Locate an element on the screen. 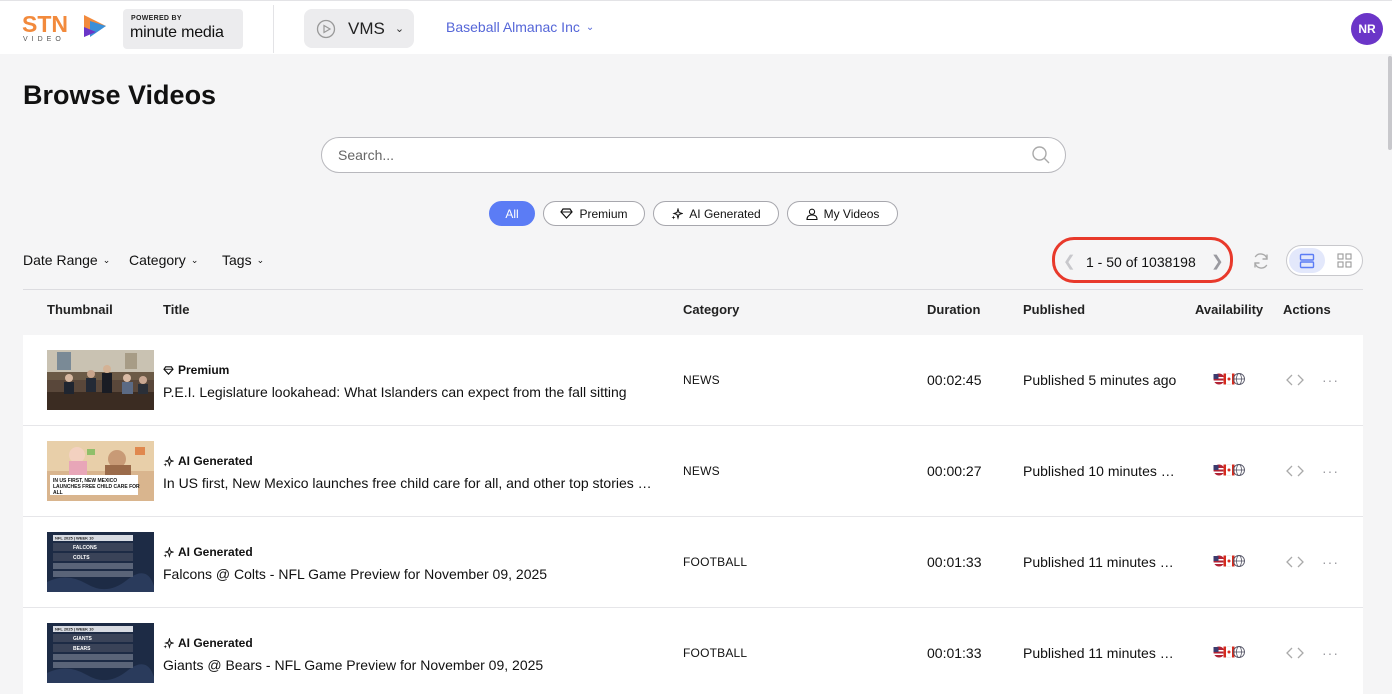 This screenshot has width=1392, height=694. column-header-thumbnail: Thumbnail is located at coordinates (80, 309).